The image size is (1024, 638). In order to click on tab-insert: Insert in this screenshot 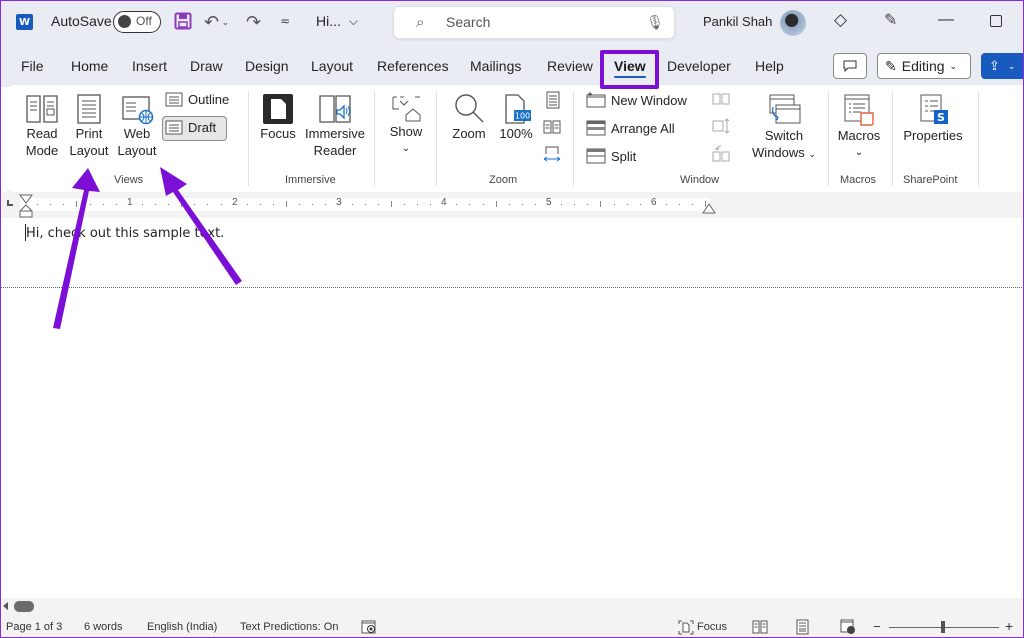, I will do `click(149, 66)`.